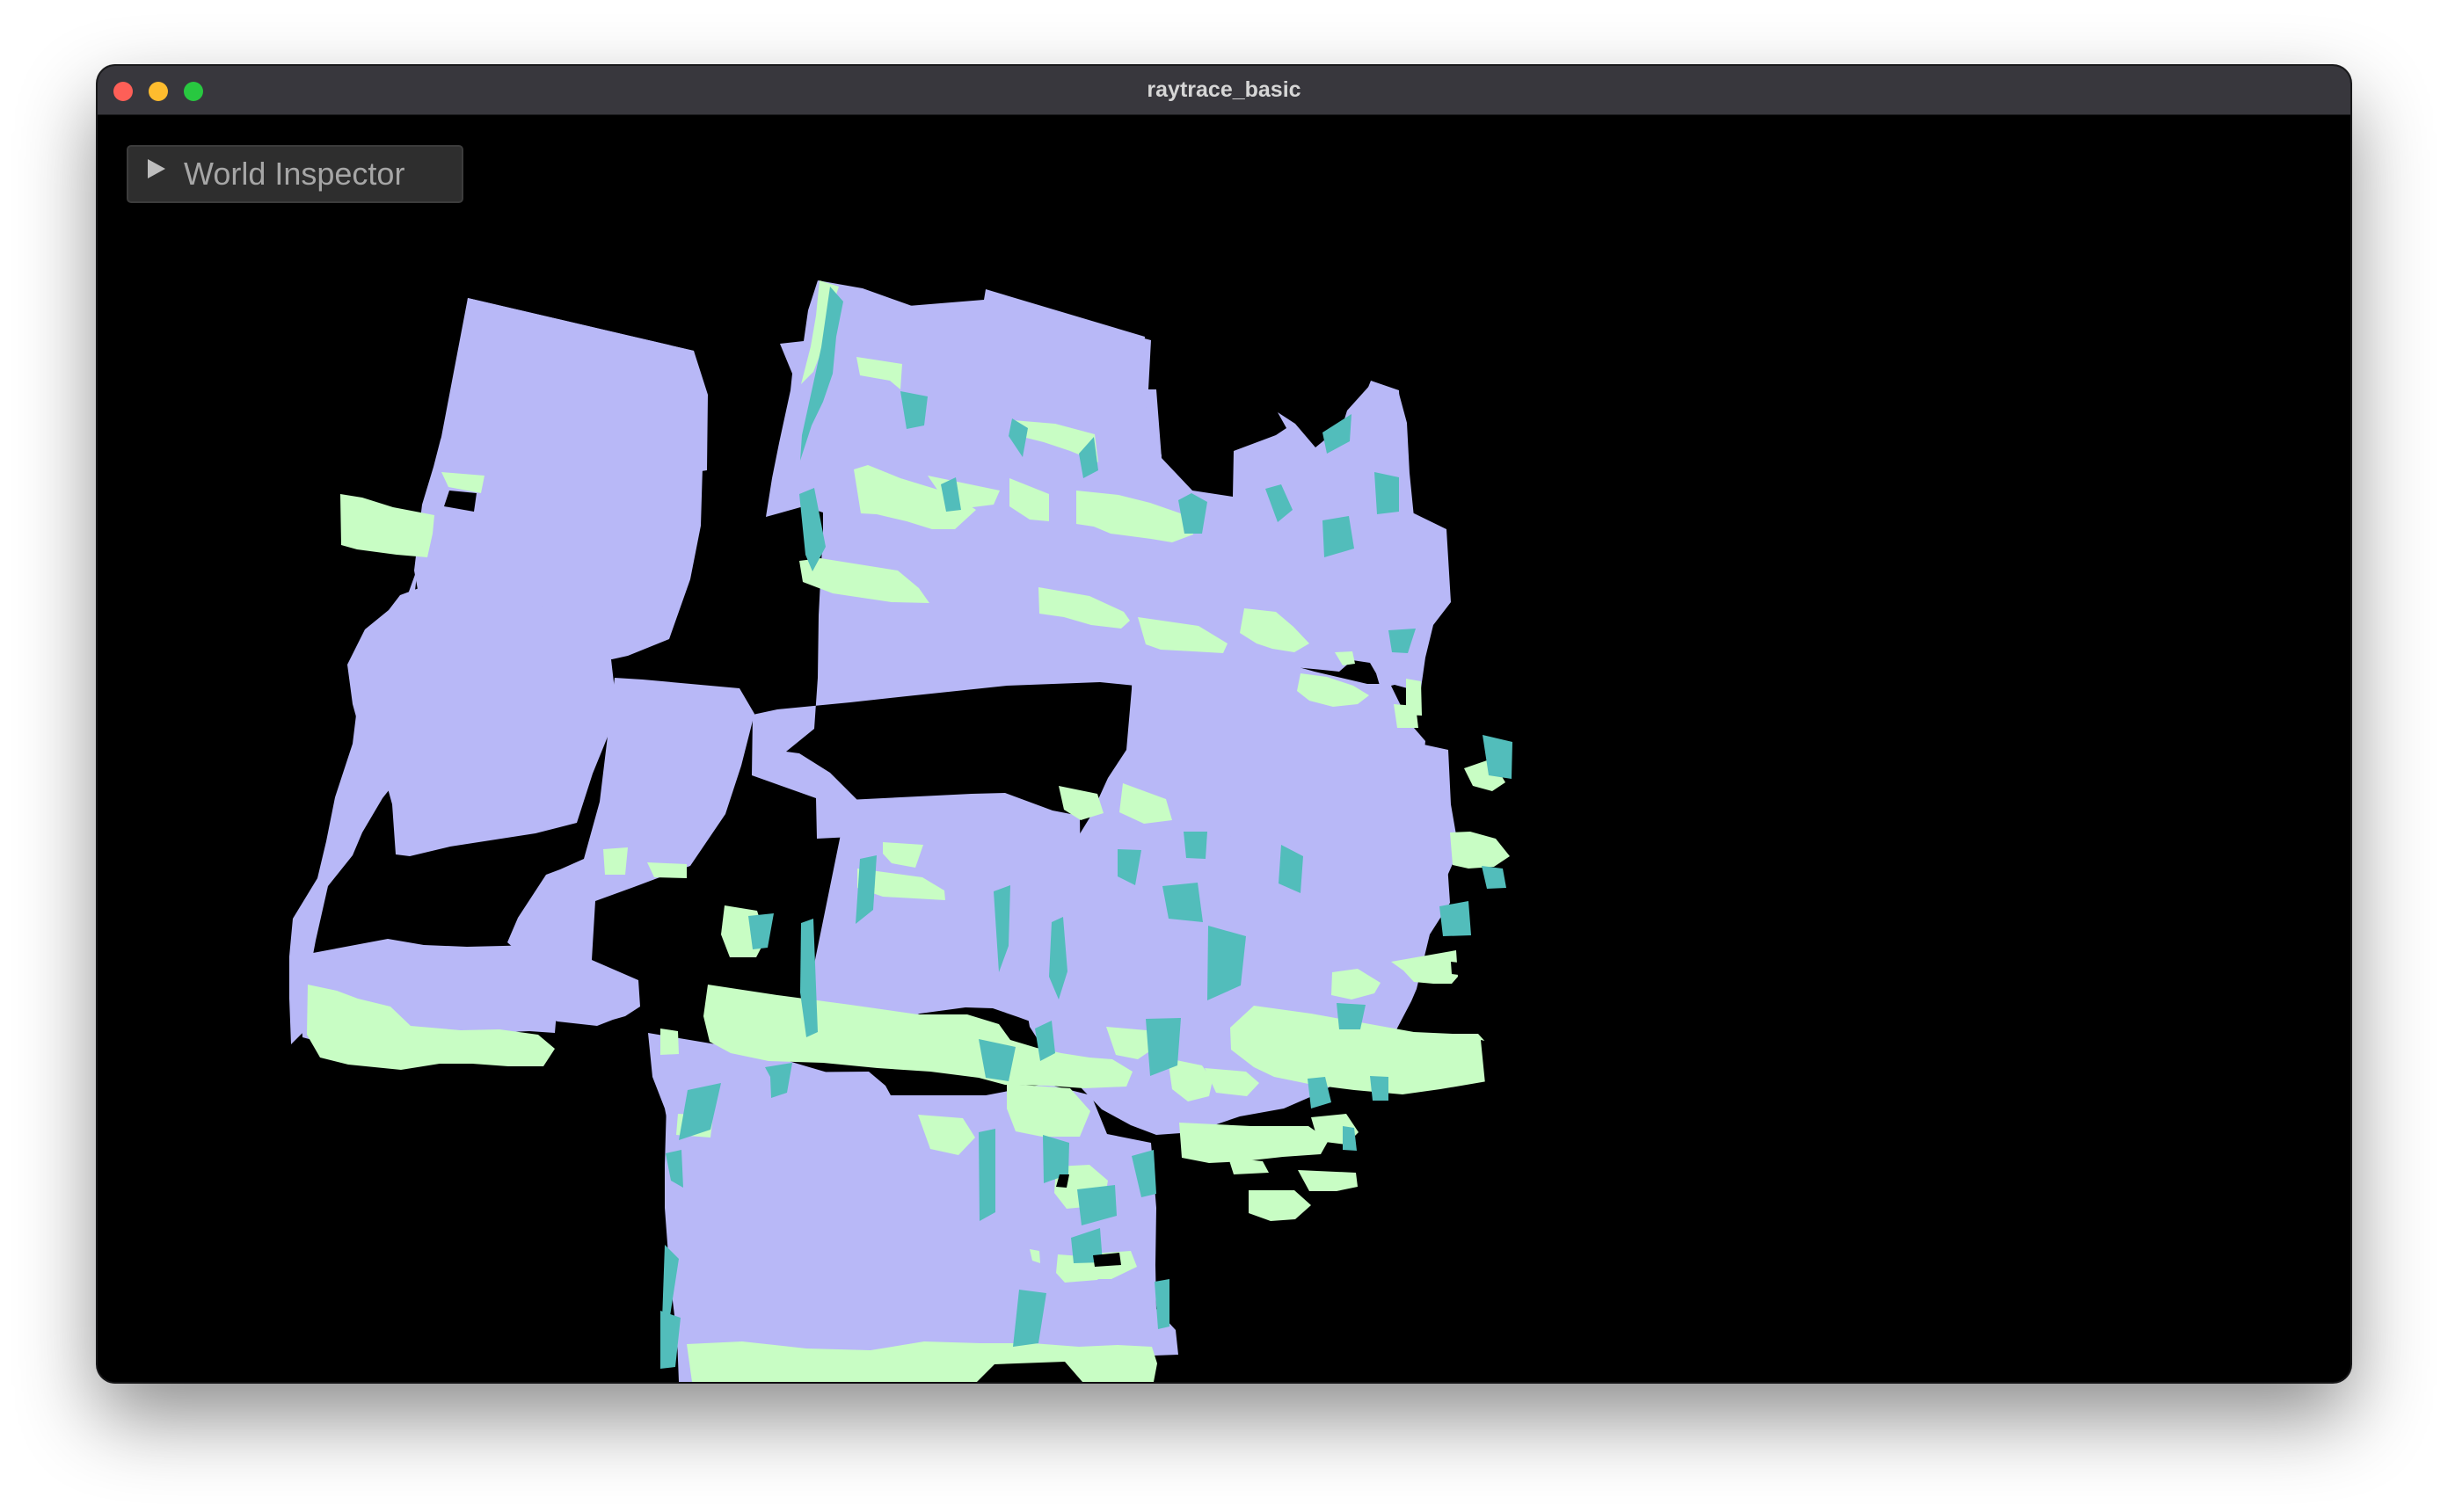 This screenshot has width=2448, height=1512. Describe the element at coordinates (156, 169) in the screenshot. I see `triangle-right-icon` at that location.